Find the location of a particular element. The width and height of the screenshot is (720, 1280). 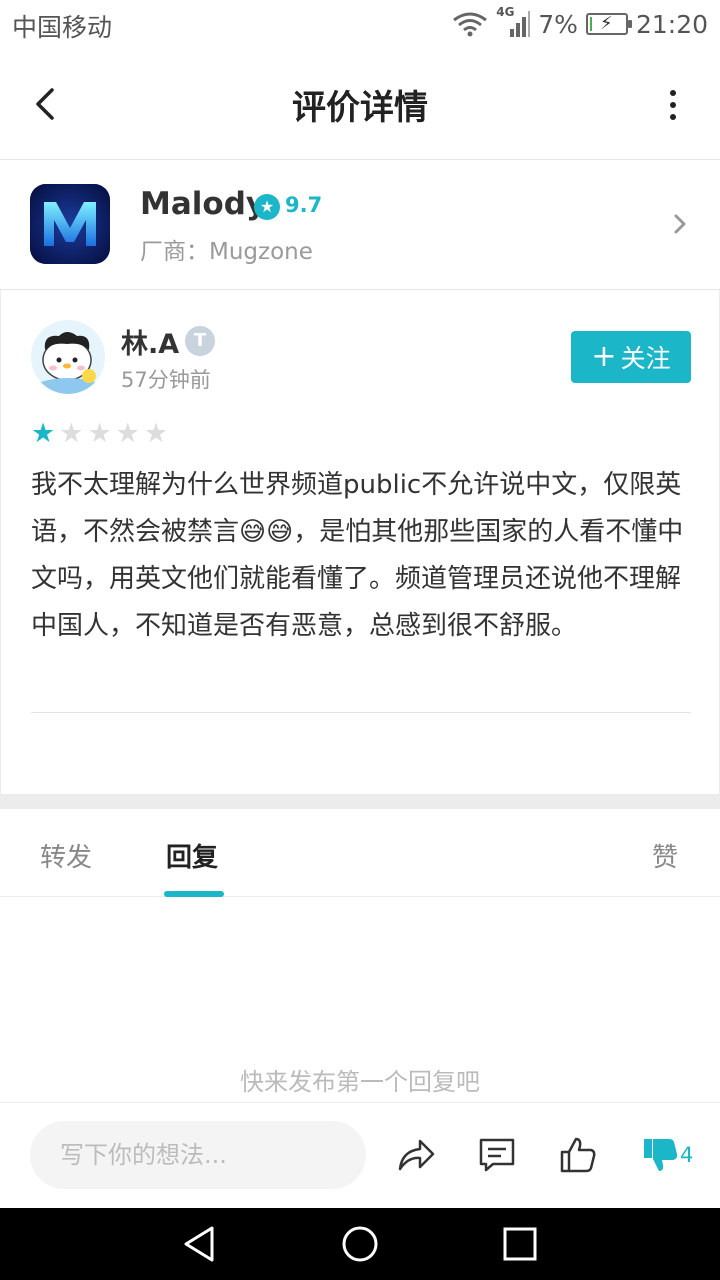

nav-recents-icon is located at coordinates (520, 1244).